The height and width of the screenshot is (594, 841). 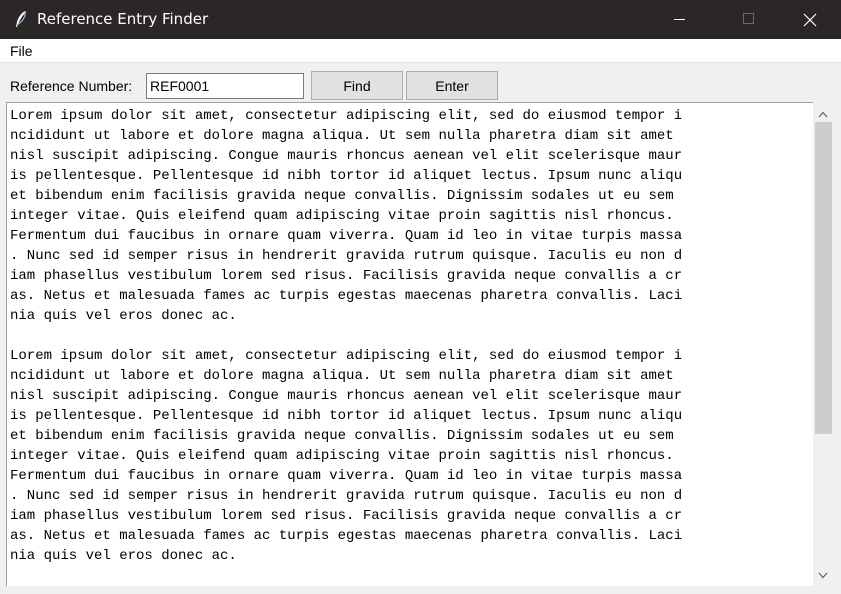 I want to click on reference-number-label: Reference Number:, so click(x=71, y=86).